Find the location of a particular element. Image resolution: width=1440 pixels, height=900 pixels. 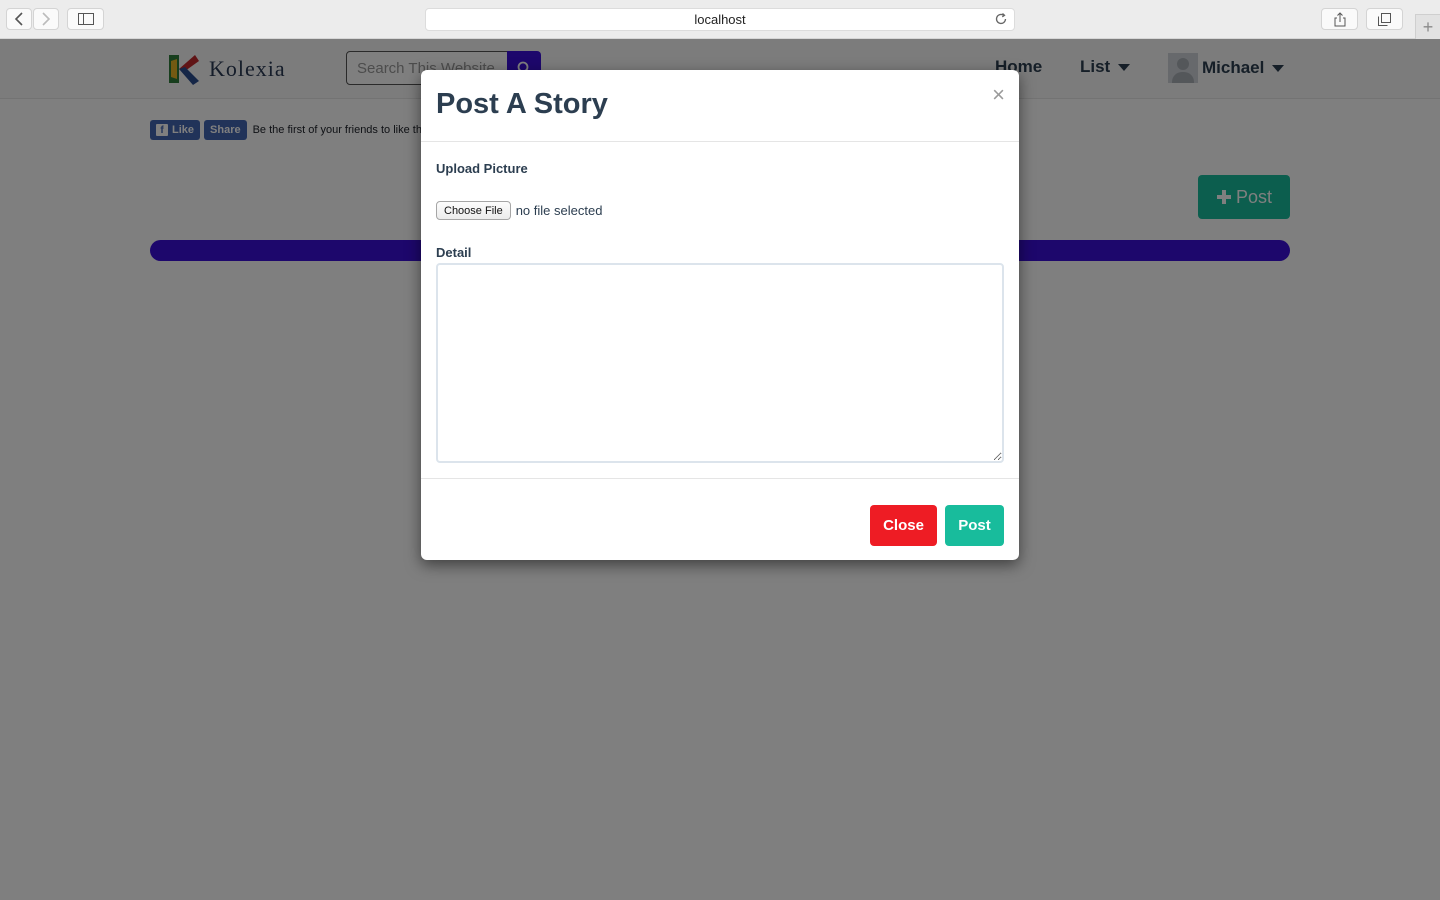

modal-title: Post A Story is located at coordinates (522, 104).